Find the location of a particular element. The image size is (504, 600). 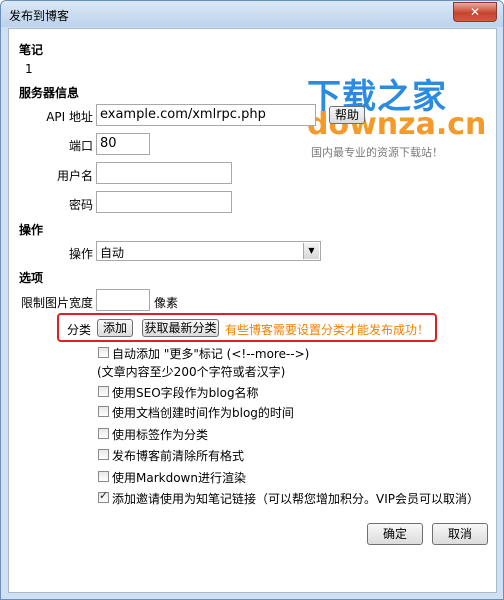

checkbox-markdown-label: 使用Markdown进行渲染 is located at coordinates (179, 478).